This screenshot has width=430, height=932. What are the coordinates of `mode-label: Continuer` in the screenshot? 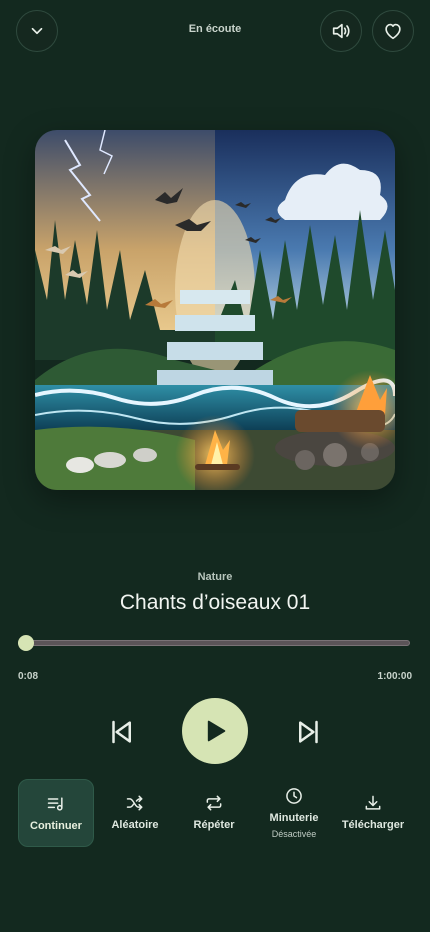 It's located at (56, 826).